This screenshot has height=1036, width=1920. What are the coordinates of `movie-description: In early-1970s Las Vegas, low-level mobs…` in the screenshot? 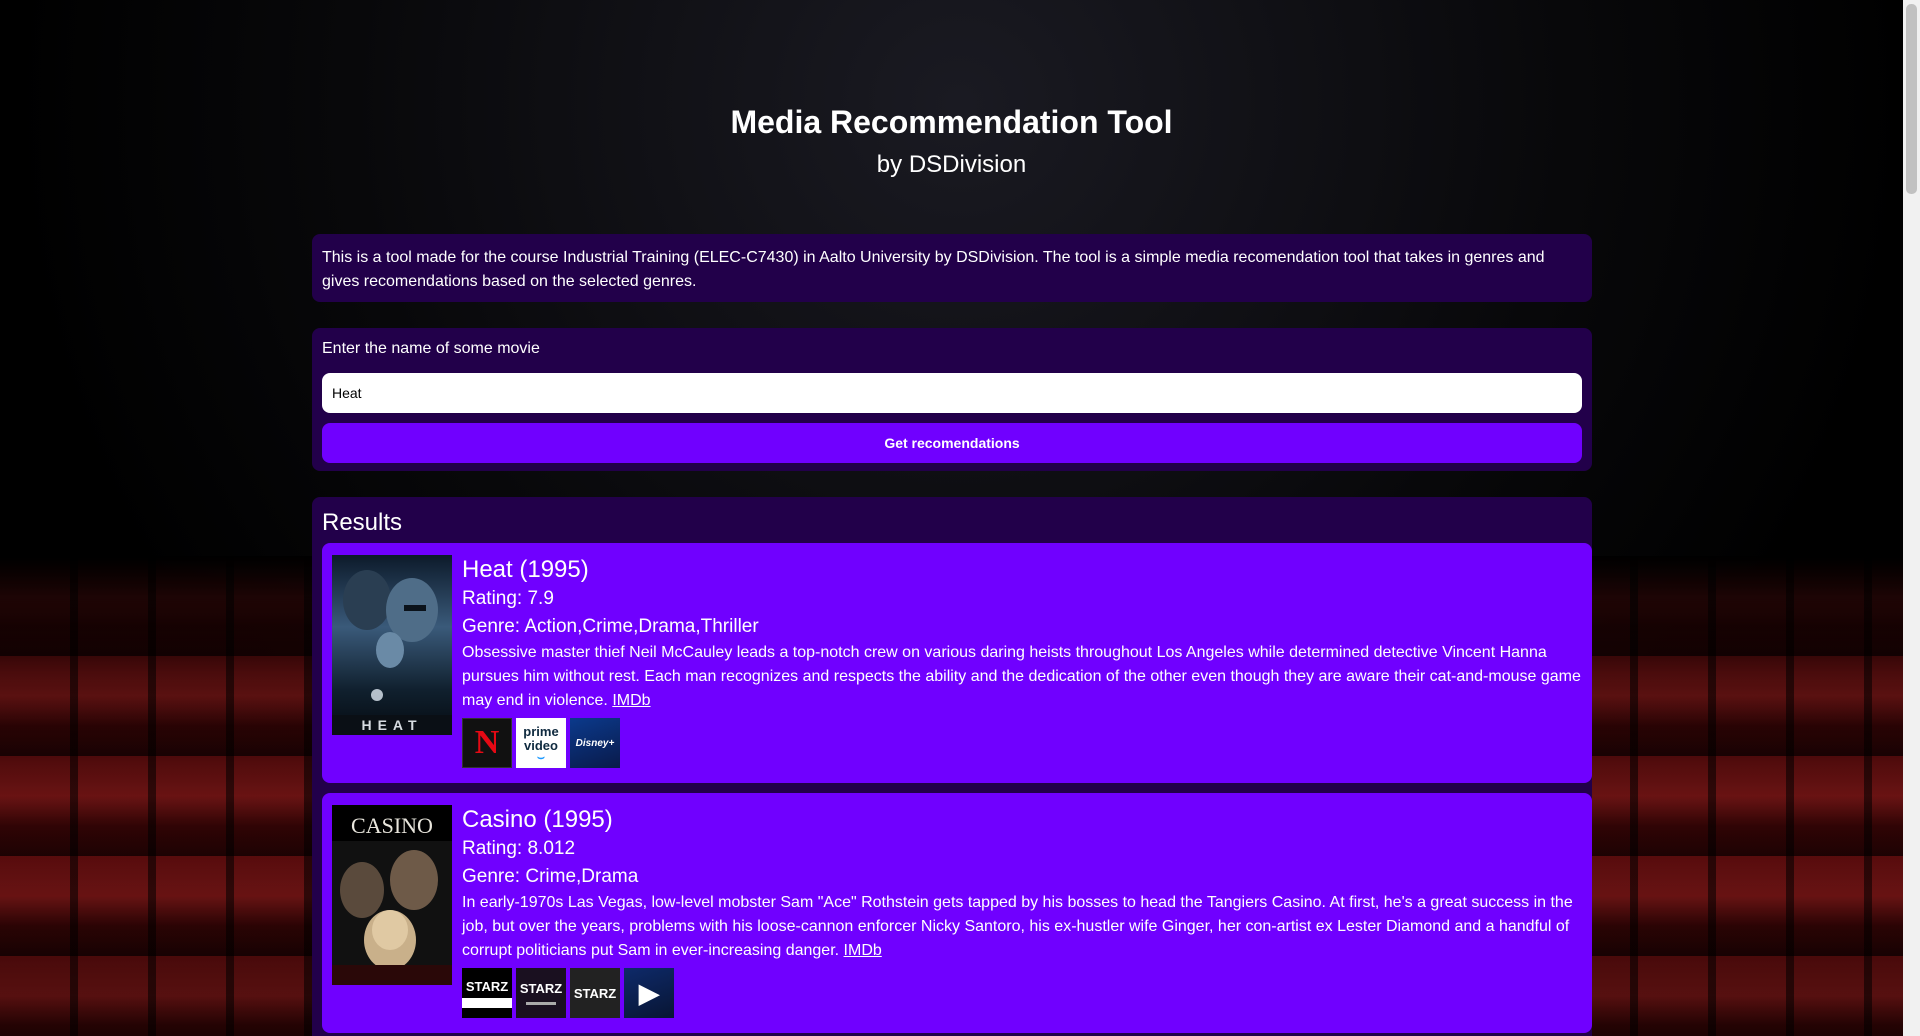 It's located at (1017, 926).